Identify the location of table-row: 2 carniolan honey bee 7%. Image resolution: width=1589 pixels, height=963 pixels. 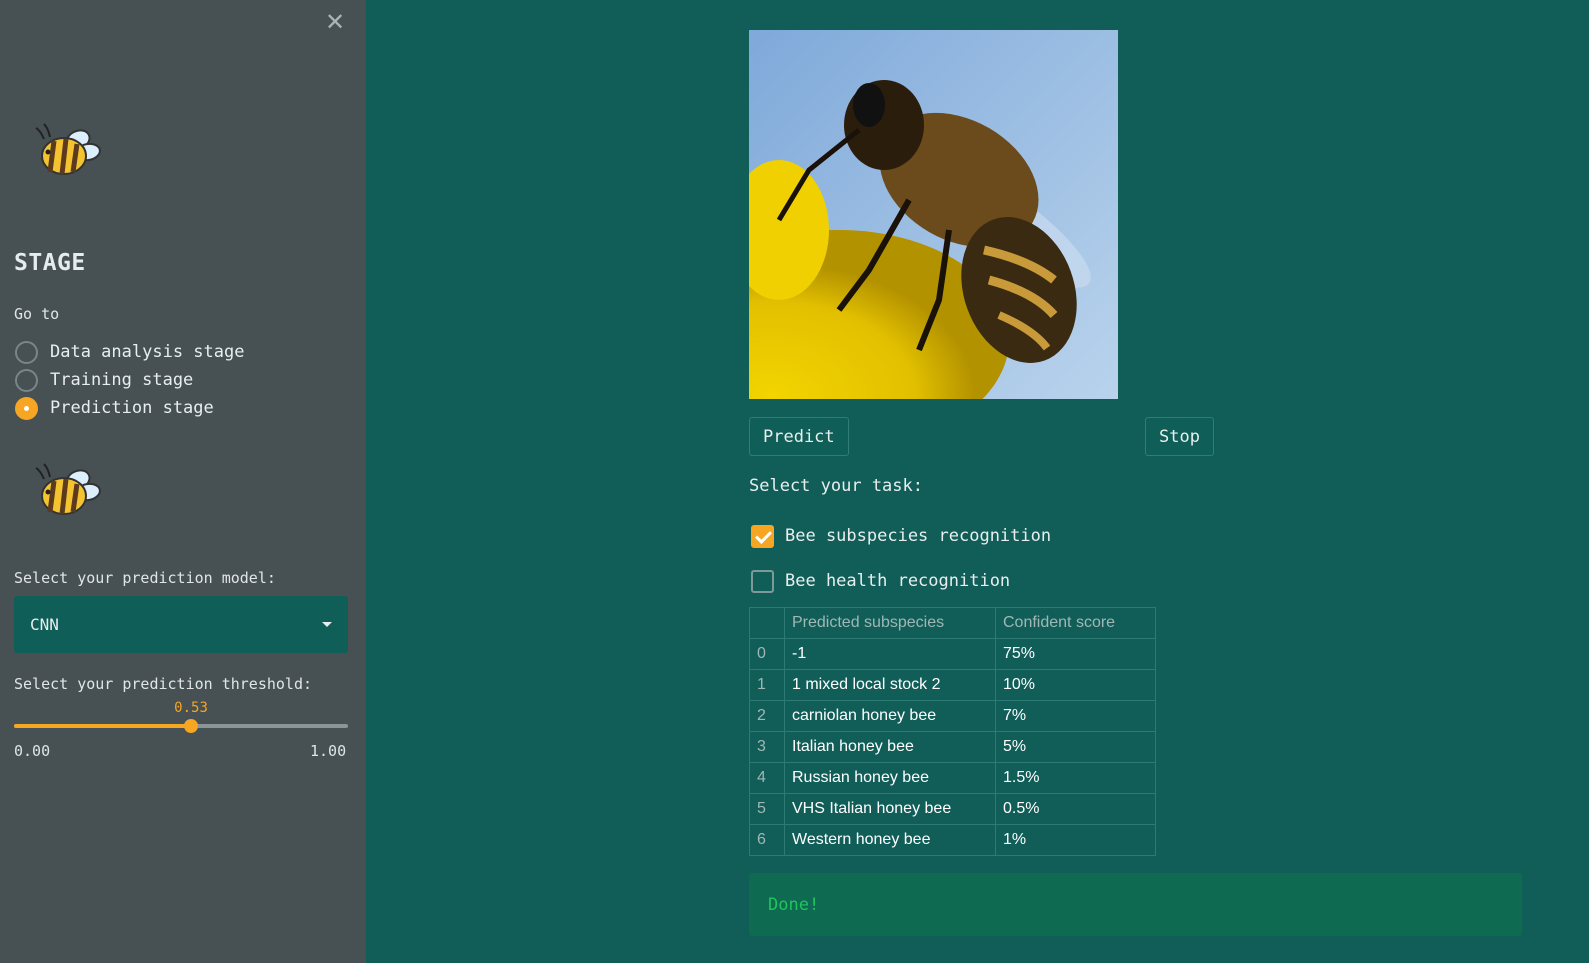
(952, 716).